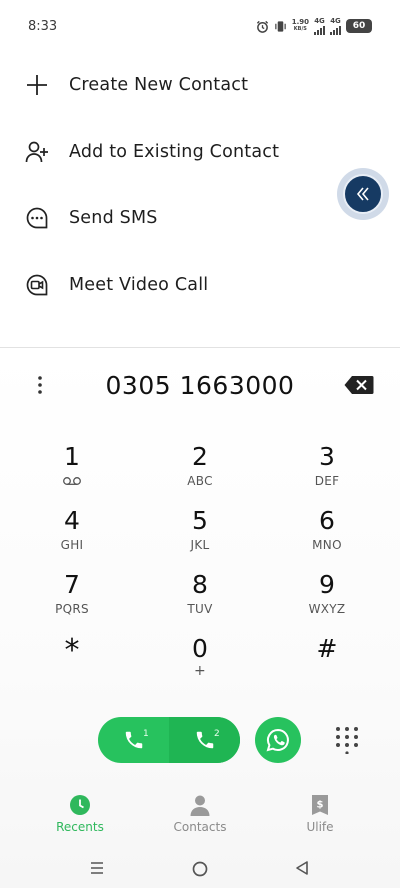 The image size is (400, 888). I want to click on tab-contacts: Contacts, so click(200, 819).